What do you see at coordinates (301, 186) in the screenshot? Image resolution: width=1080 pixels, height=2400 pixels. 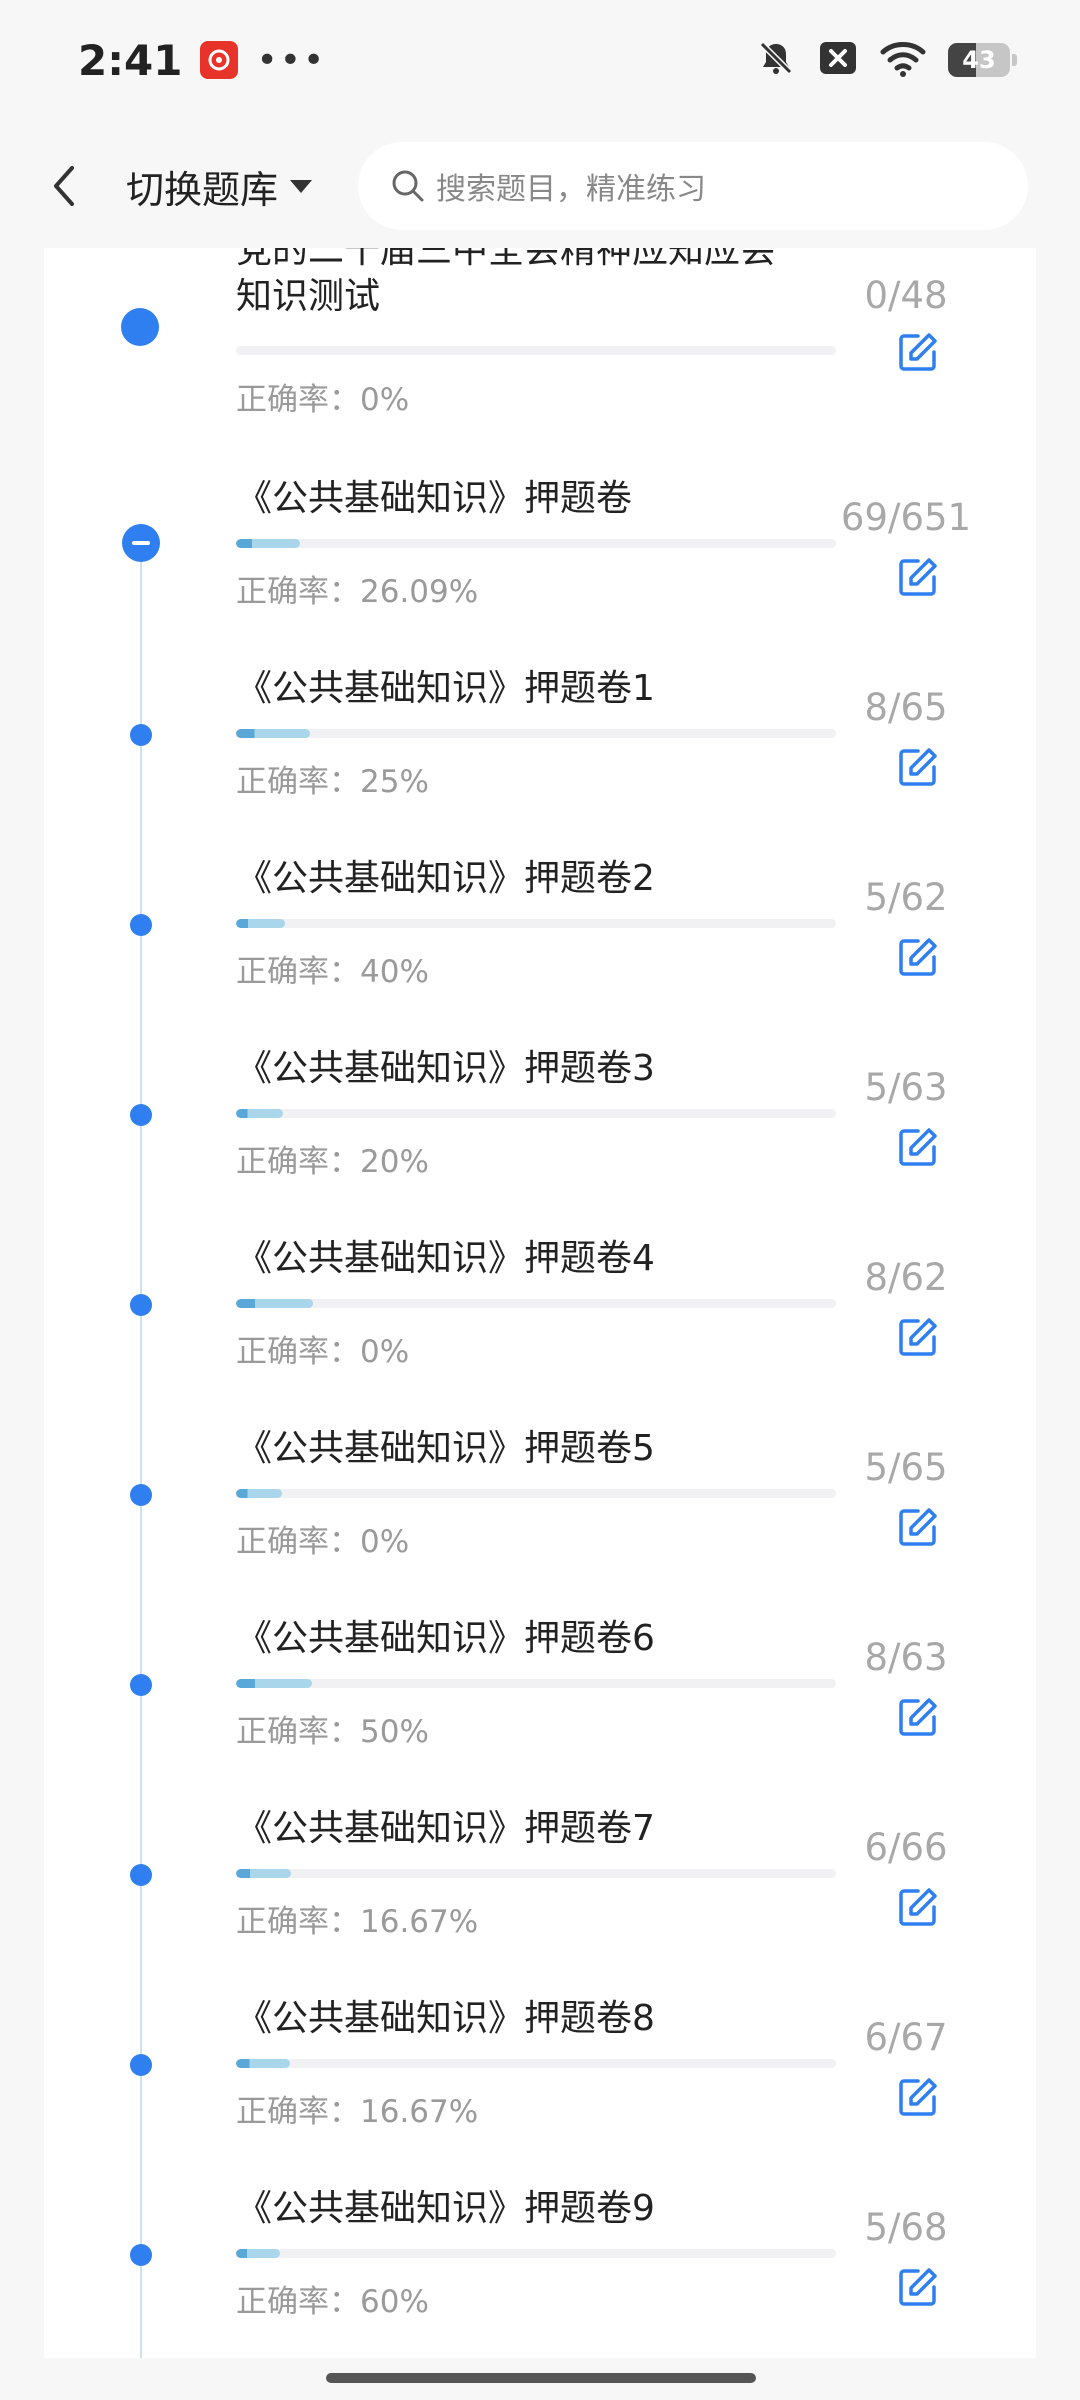 I see `caret-down-icon` at bounding box center [301, 186].